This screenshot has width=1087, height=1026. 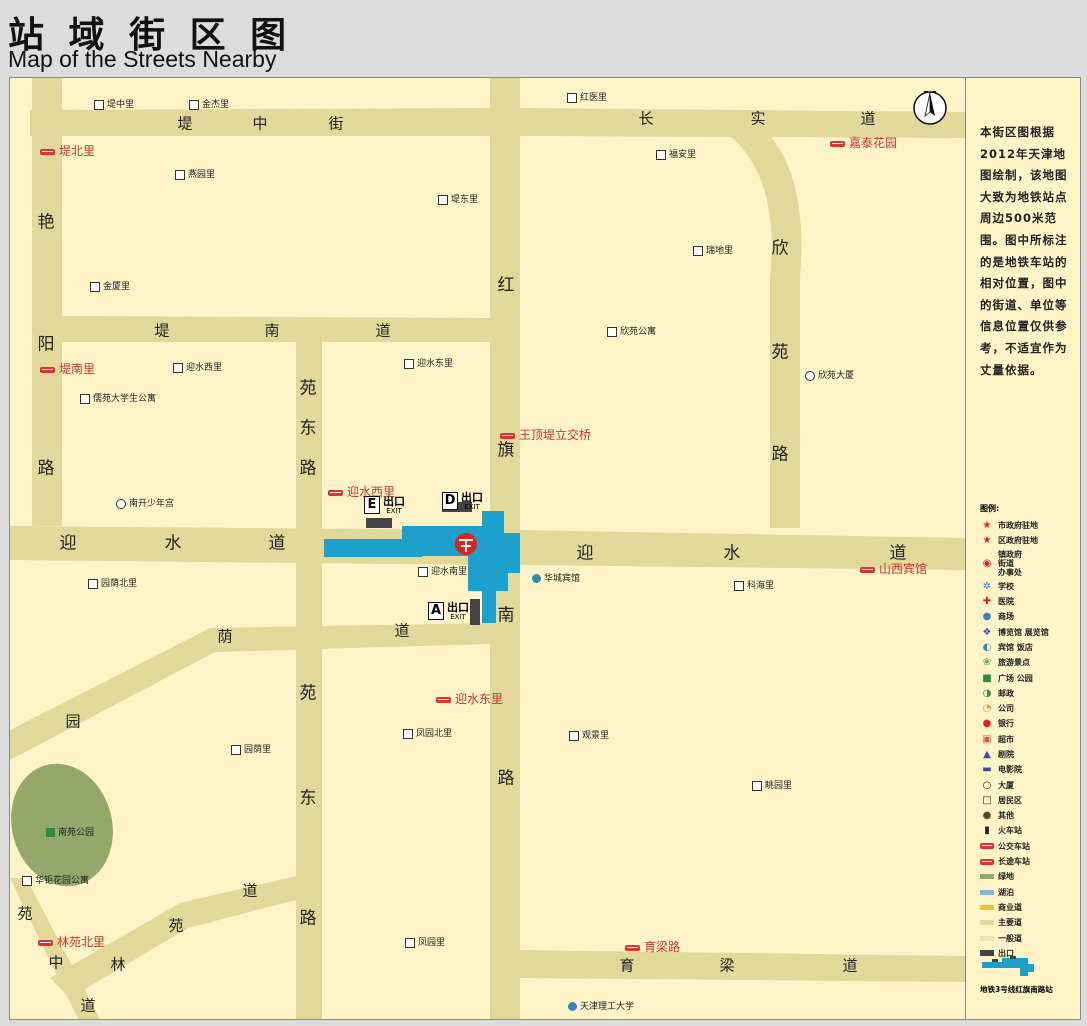 What do you see at coordinates (987, 617) in the screenshot?
I see `mall-icon: ●` at bounding box center [987, 617].